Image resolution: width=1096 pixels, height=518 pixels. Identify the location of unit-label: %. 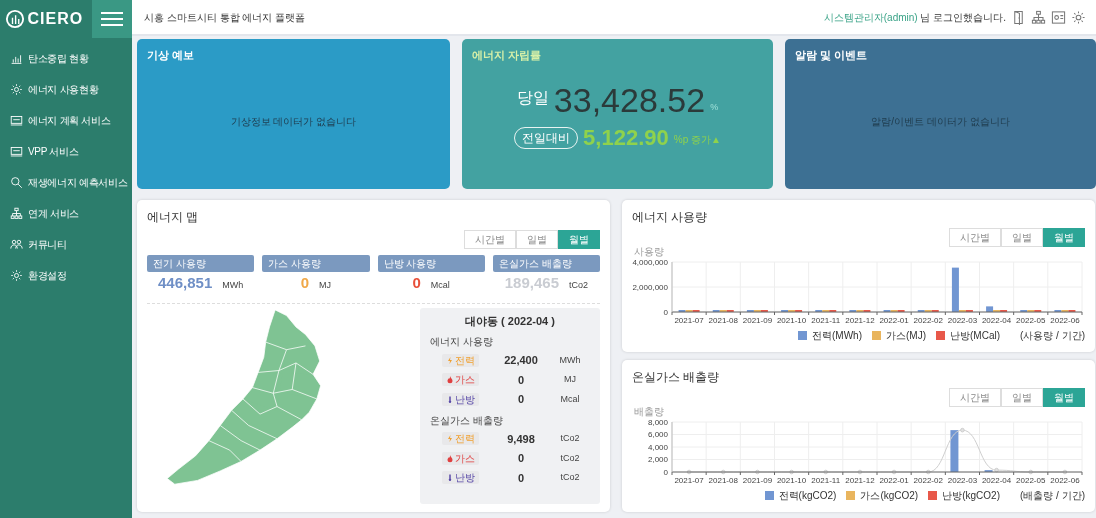
(714, 107).